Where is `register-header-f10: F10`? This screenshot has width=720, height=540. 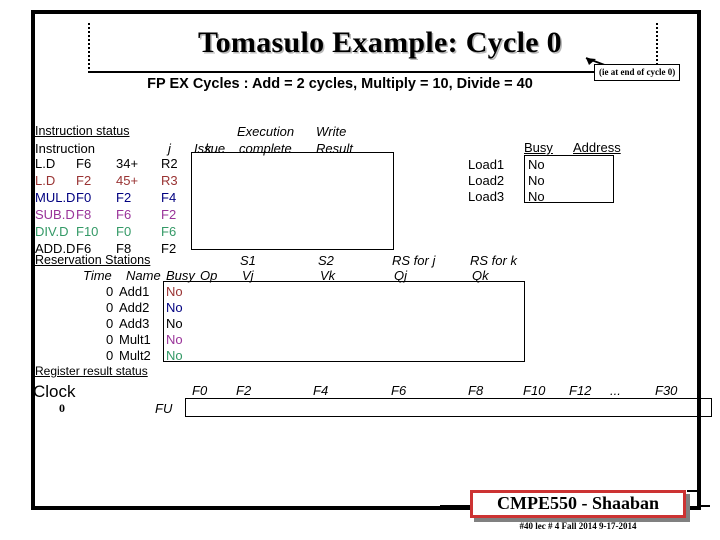
register-header-f10: F10 is located at coordinates (534, 390).